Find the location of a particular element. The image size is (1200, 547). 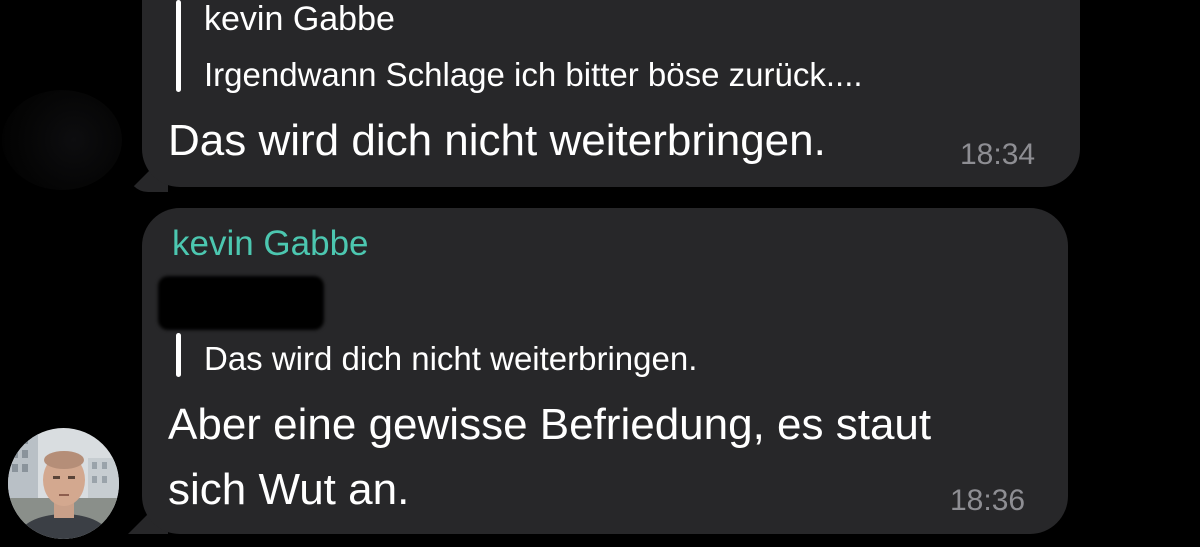

sender-name: kevin Gabbe is located at coordinates (270, 244).